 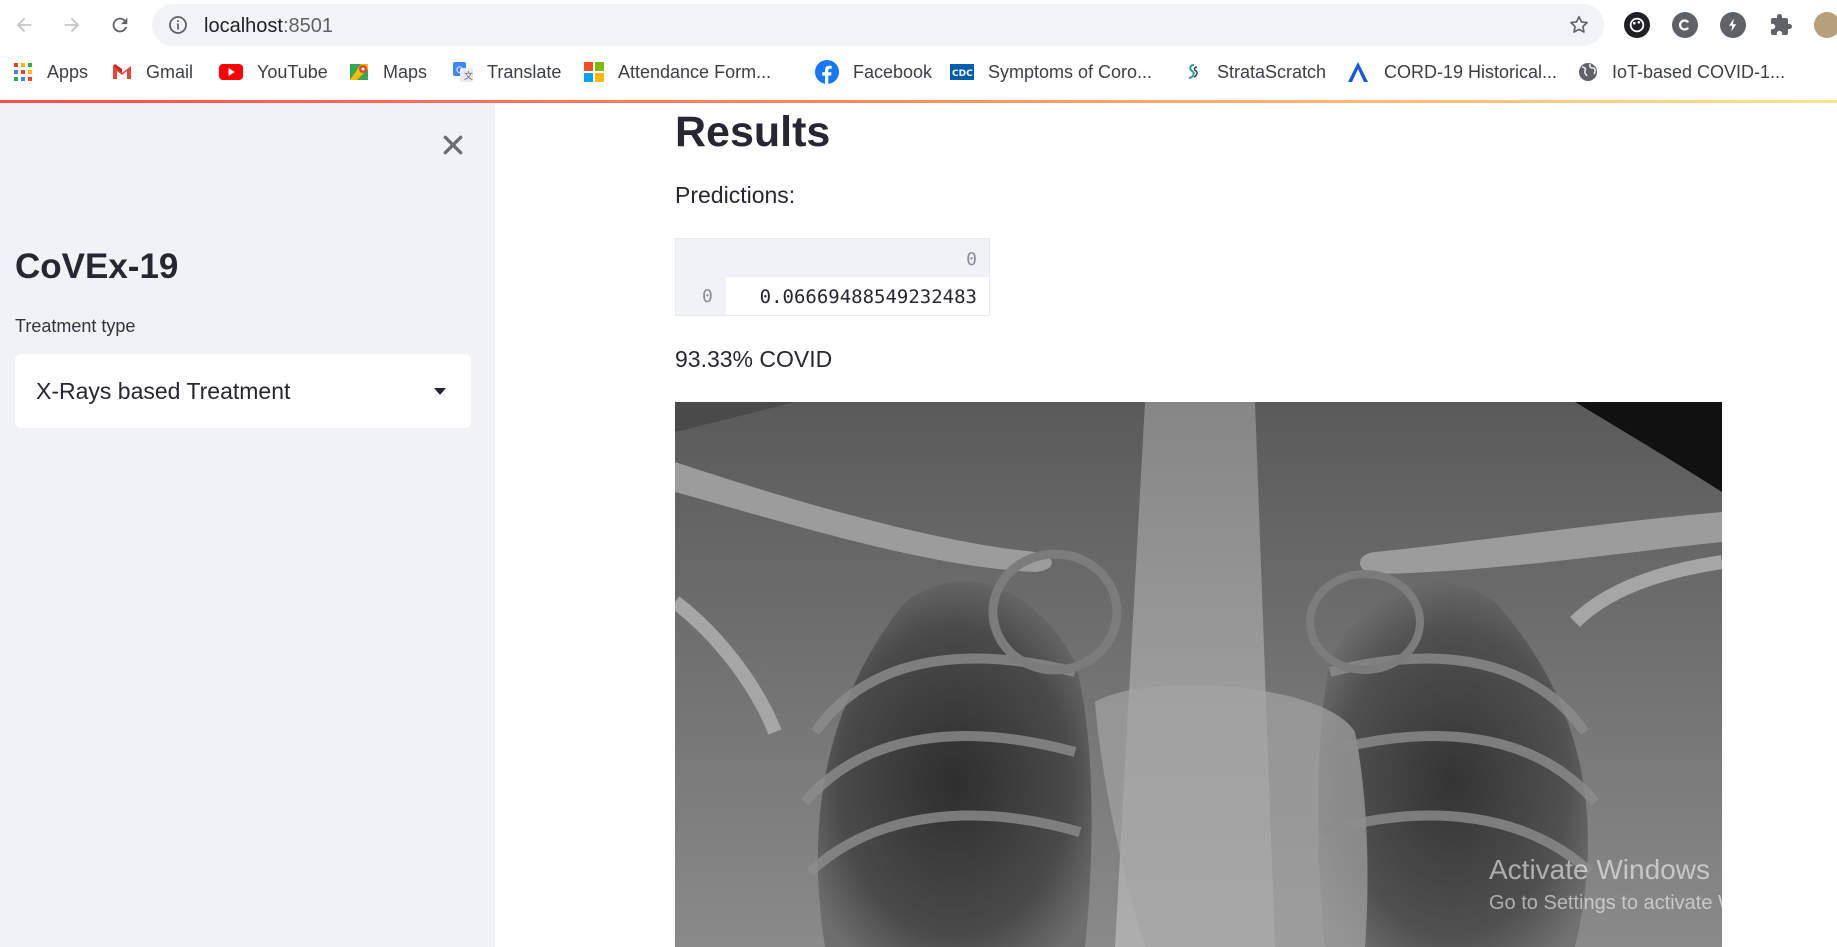 I want to click on apps-grid-icon, so click(x=23, y=72).